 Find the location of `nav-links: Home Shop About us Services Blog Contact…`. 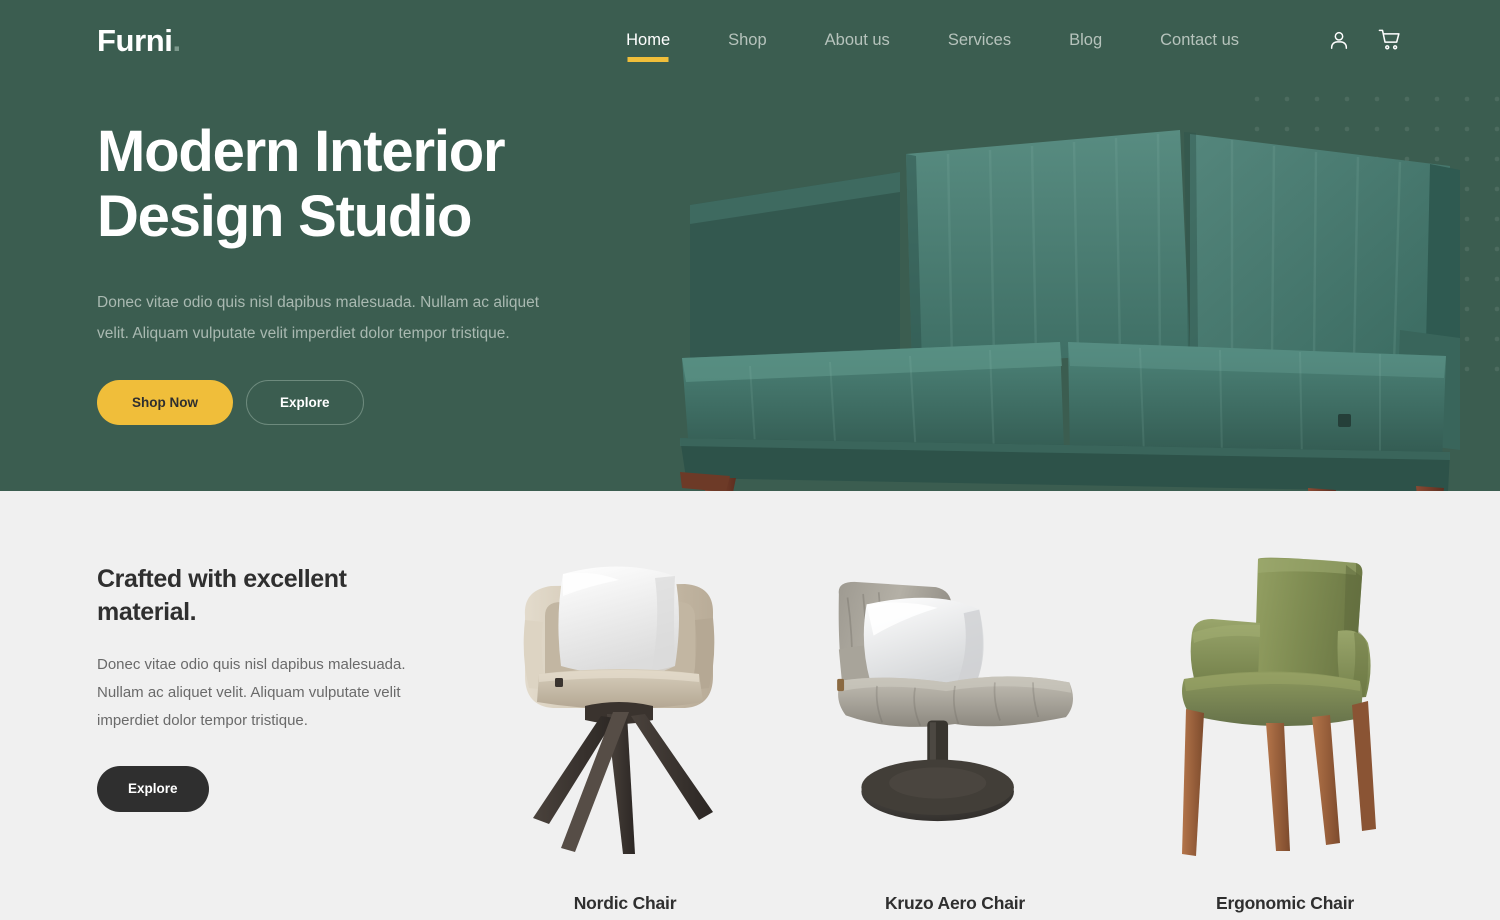

nav-links: Home Shop About us Services Blog Contact… is located at coordinates (932, 40).